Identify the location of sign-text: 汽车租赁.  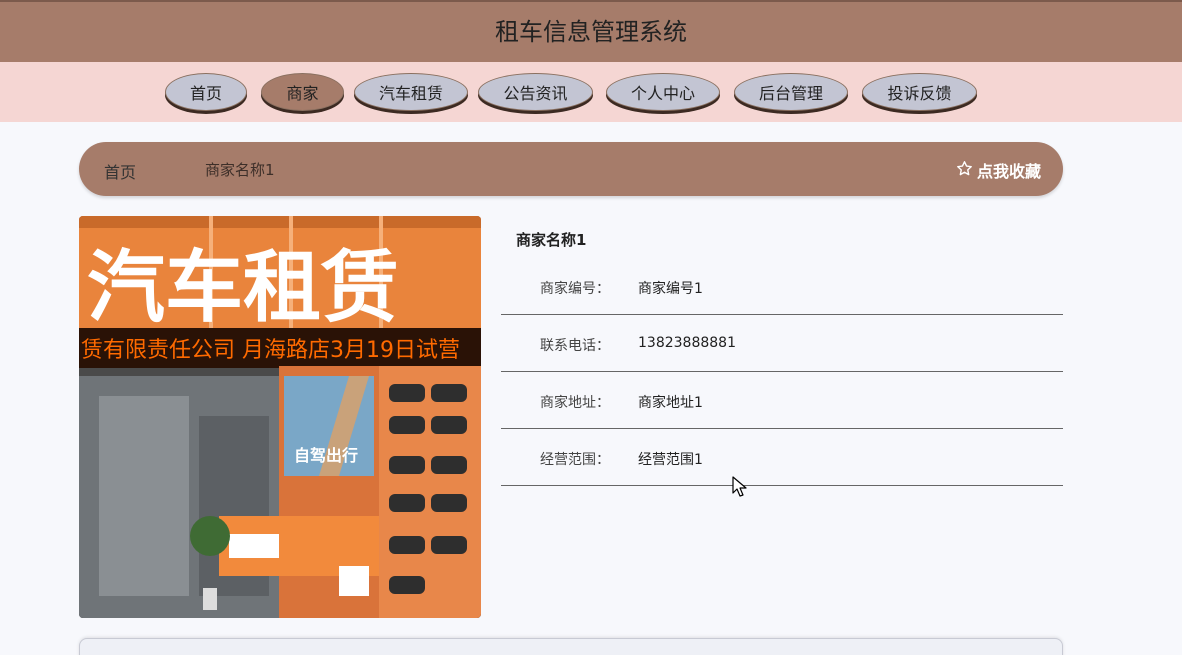
(243, 288).